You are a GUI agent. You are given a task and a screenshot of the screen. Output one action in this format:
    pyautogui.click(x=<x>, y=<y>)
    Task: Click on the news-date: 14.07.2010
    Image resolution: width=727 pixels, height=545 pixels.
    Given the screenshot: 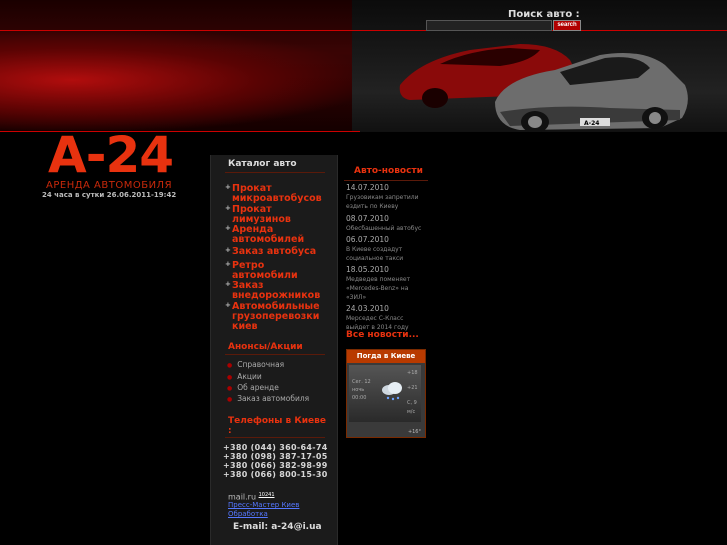 What is the action you would take?
    pyautogui.click(x=367, y=187)
    